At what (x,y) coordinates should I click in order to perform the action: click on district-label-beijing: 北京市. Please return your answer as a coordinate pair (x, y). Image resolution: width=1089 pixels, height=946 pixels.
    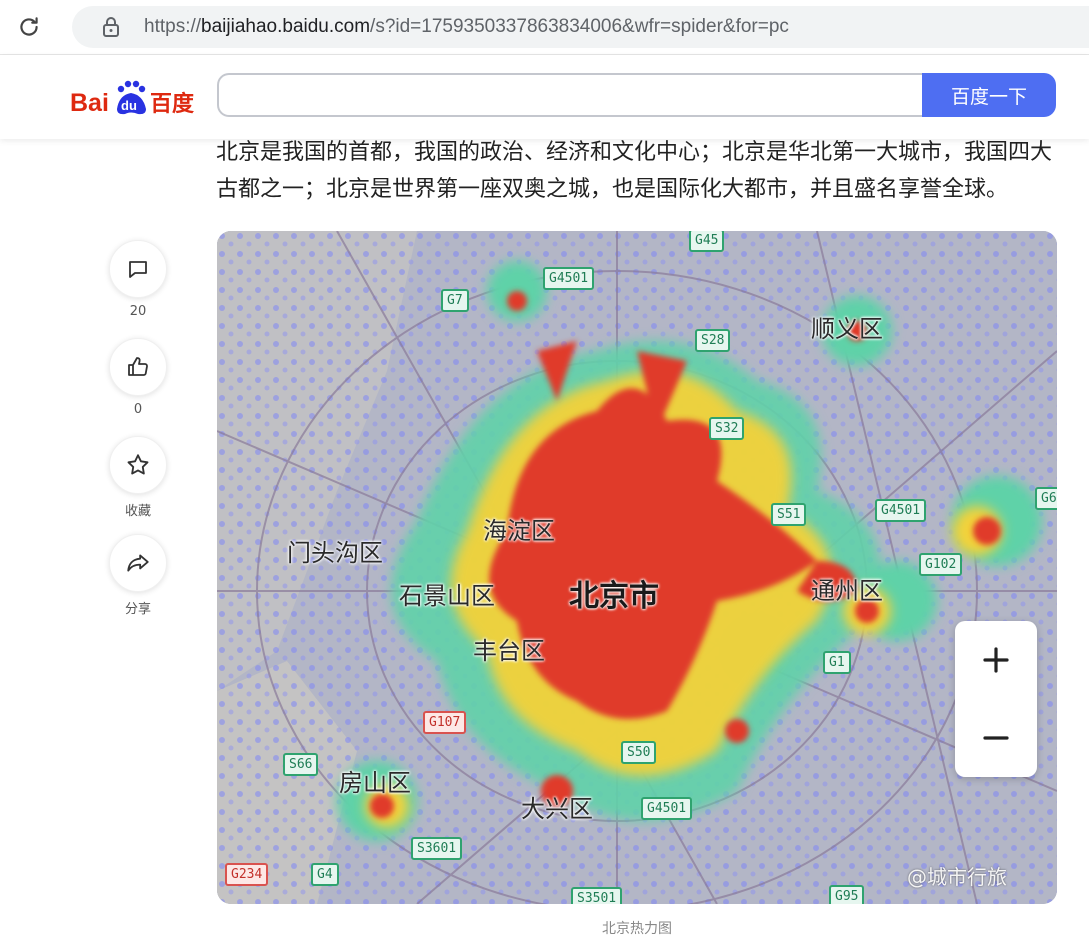
    Looking at the image, I should click on (614, 596).